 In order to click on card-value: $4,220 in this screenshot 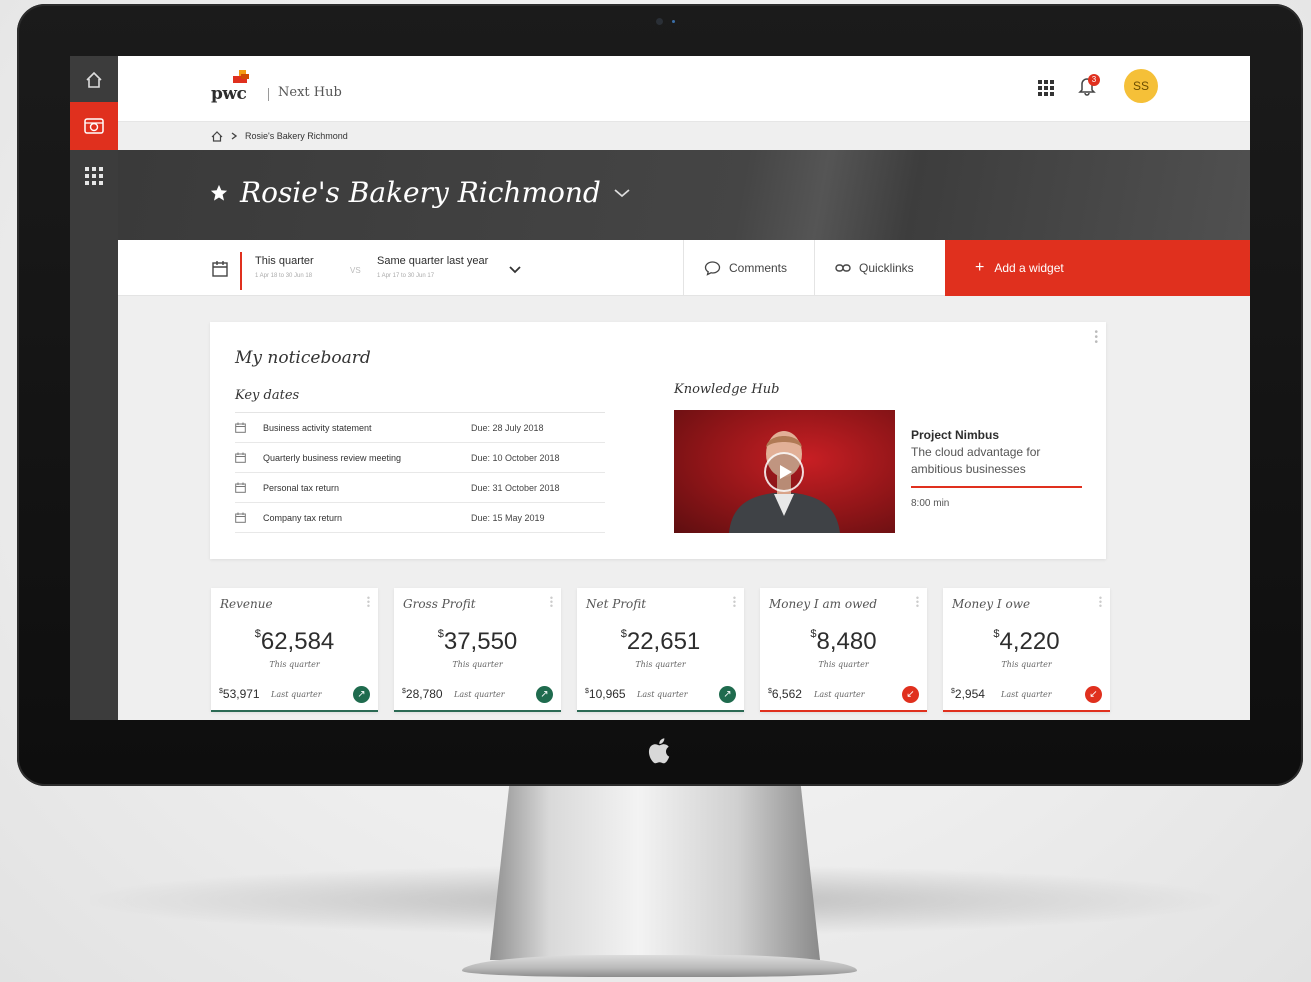, I will do `click(1026, 642)`.